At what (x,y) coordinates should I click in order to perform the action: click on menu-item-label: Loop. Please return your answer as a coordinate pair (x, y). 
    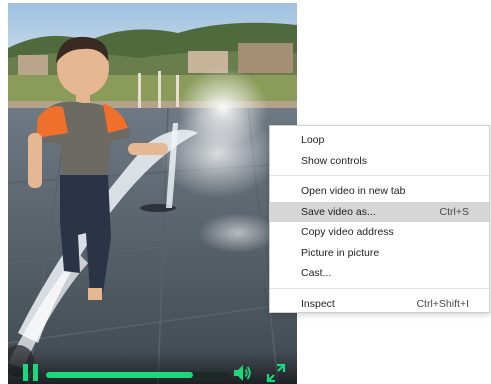
    Looking at the image, I should click on (313, 140).